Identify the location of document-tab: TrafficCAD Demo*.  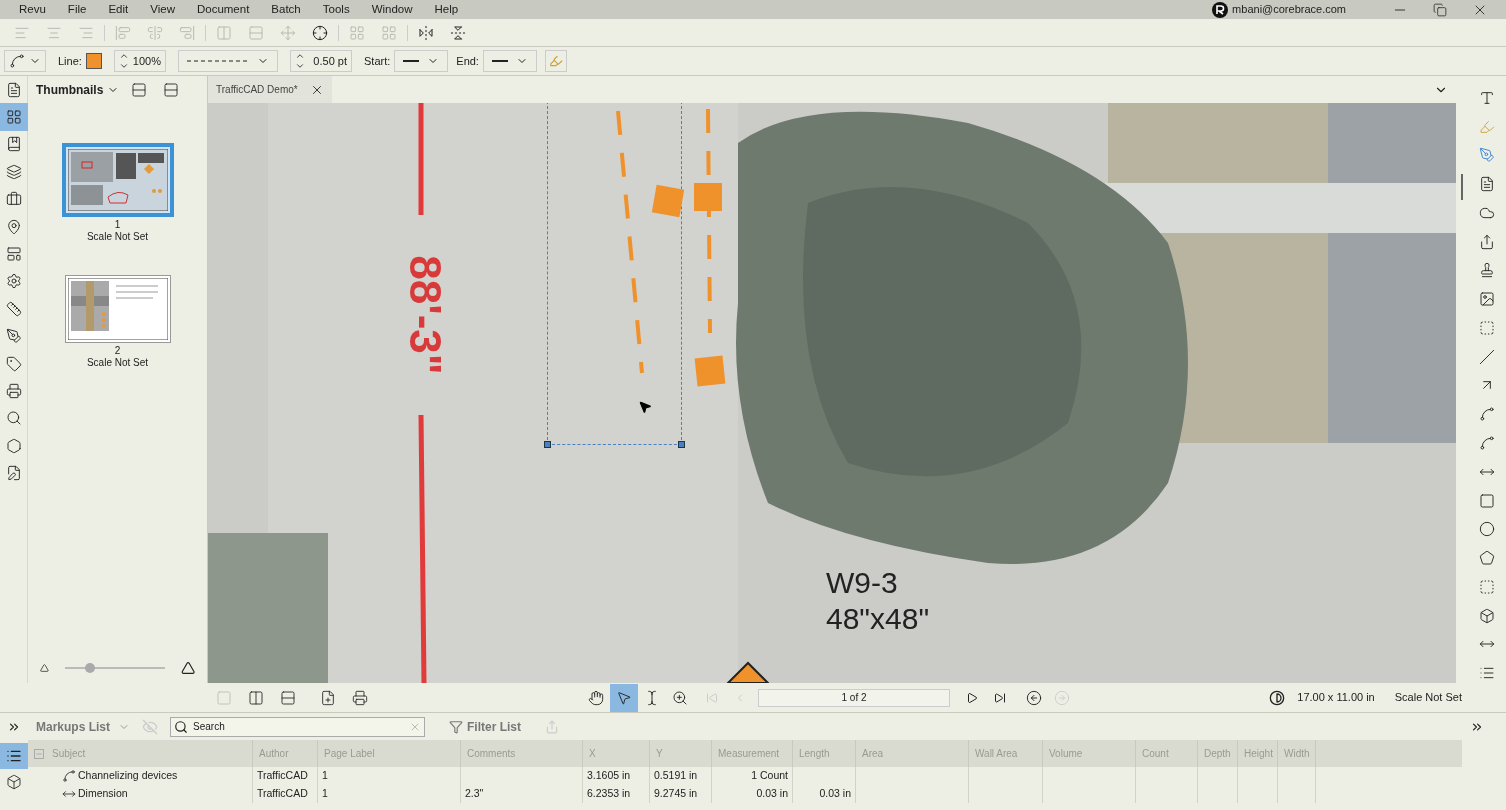
(270, 89).